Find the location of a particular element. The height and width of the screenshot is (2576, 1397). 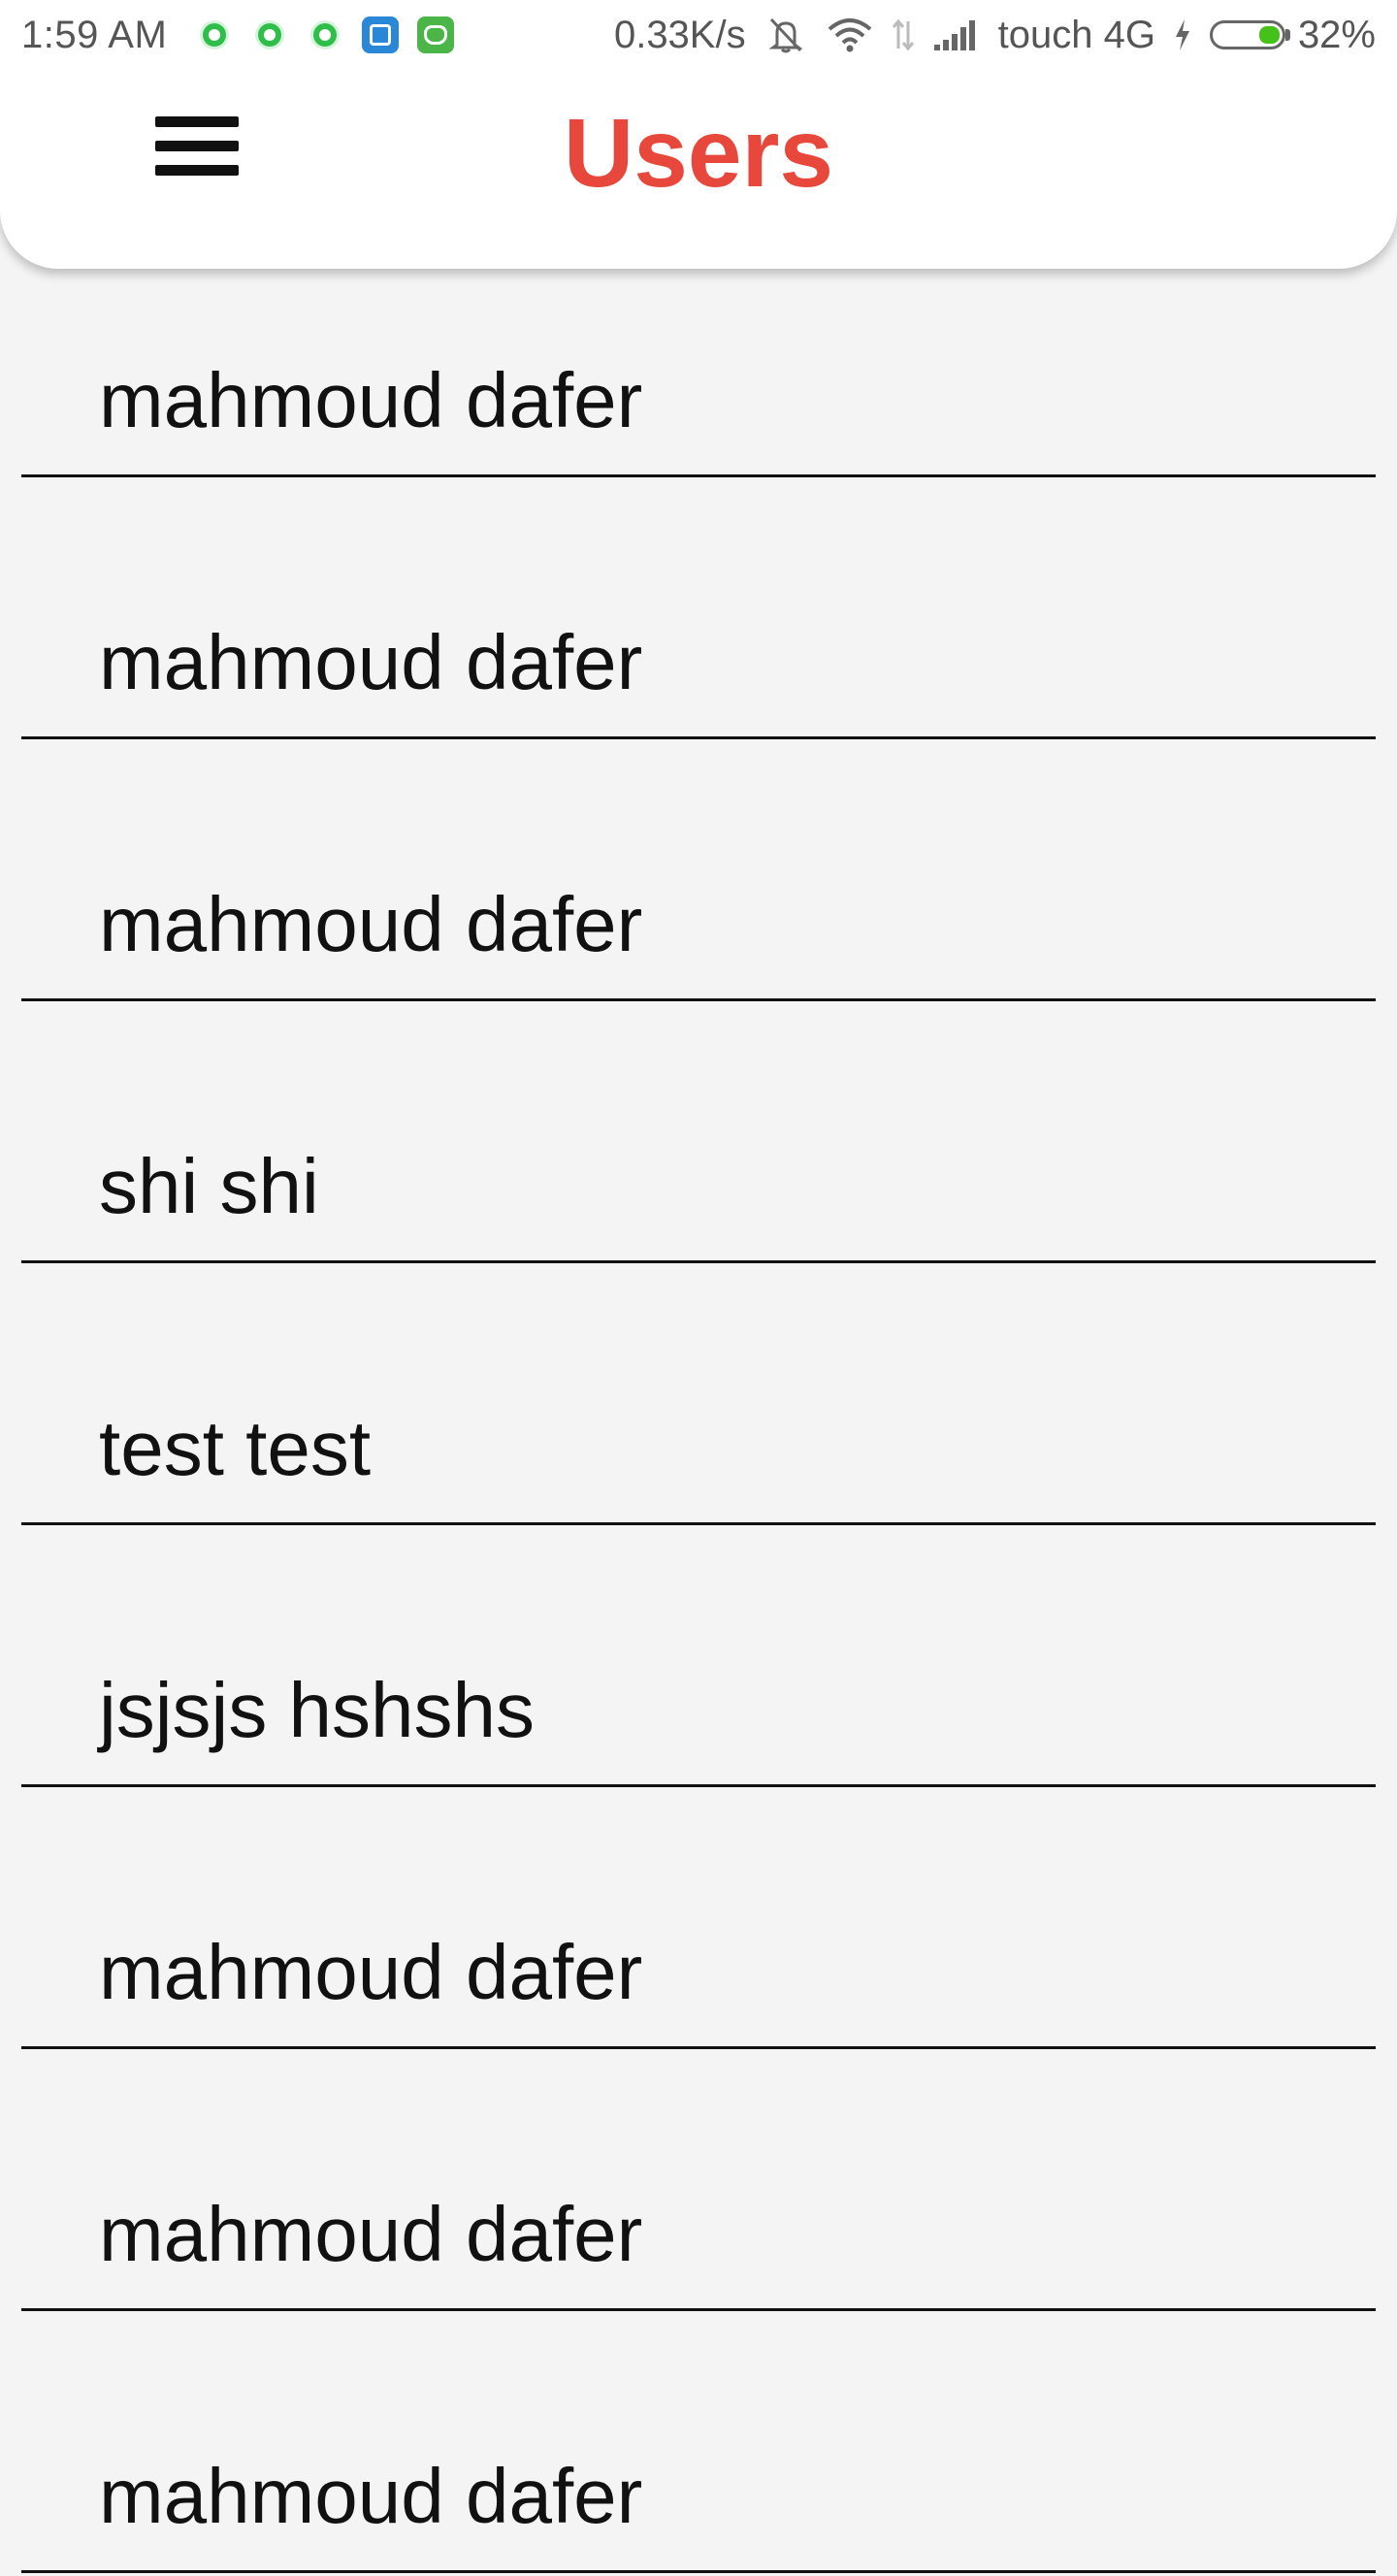

list-item: test test is located at coordinates (698, 1397).